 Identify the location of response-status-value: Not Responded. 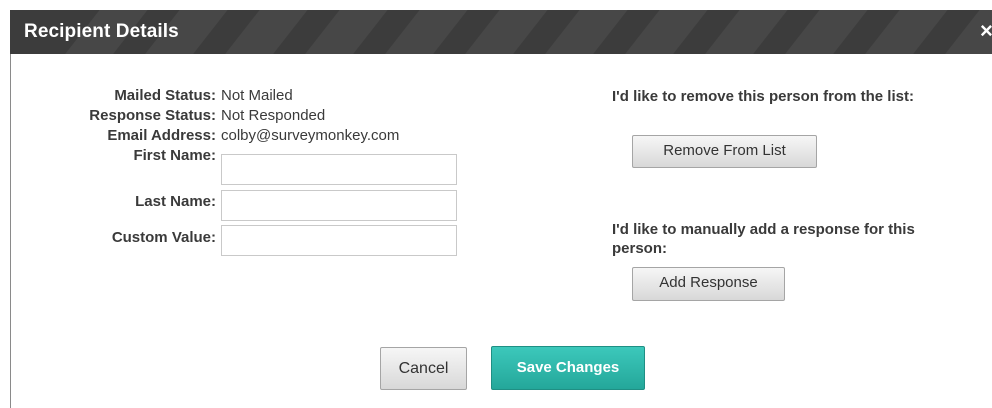
(273, 115).